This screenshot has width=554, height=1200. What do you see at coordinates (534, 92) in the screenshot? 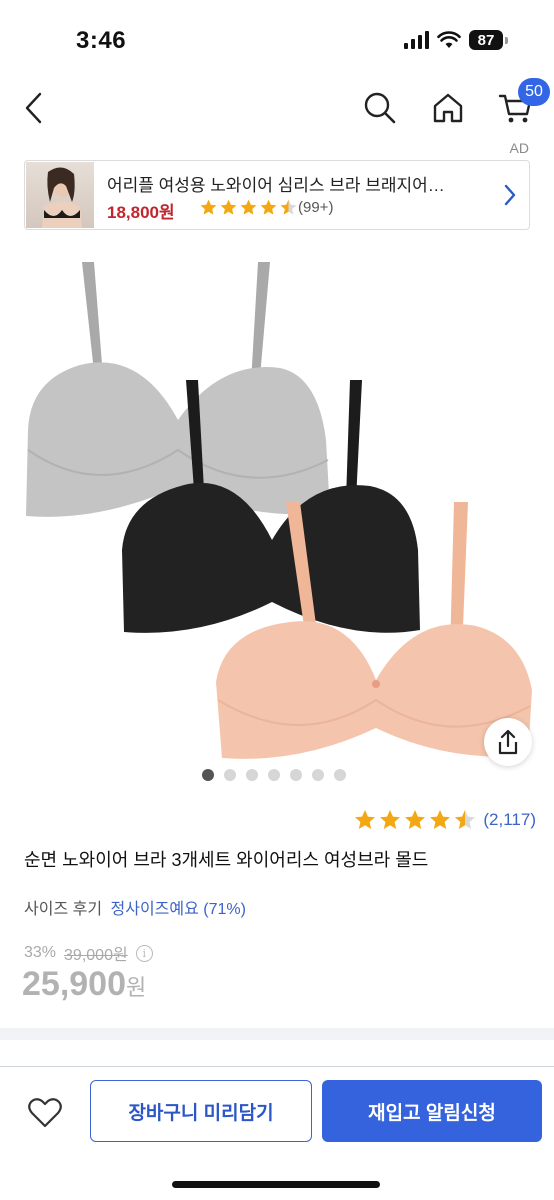
I see `cart-count-badge: 50` at bounding box center [534, 92].